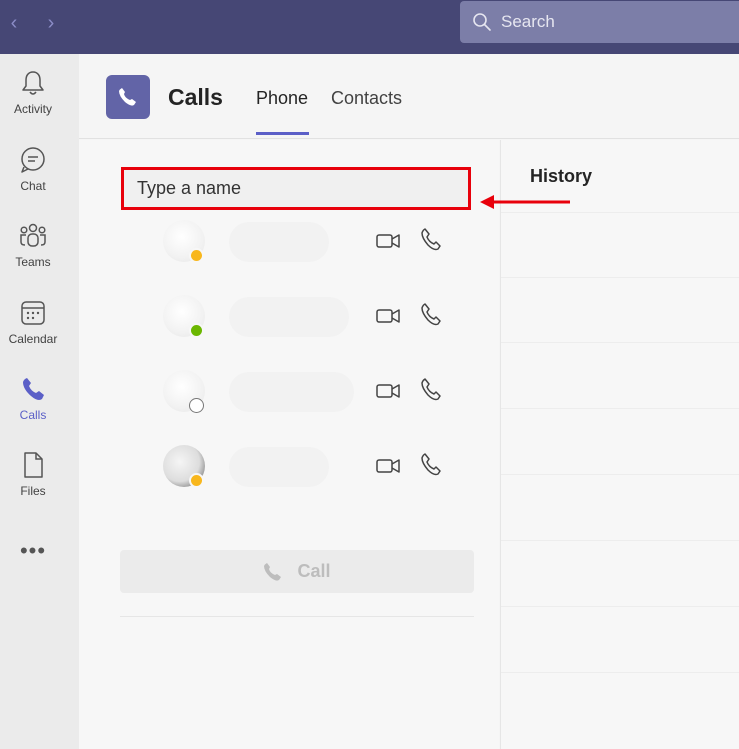  I want to click on page-title: Calls, so click(195, 97).